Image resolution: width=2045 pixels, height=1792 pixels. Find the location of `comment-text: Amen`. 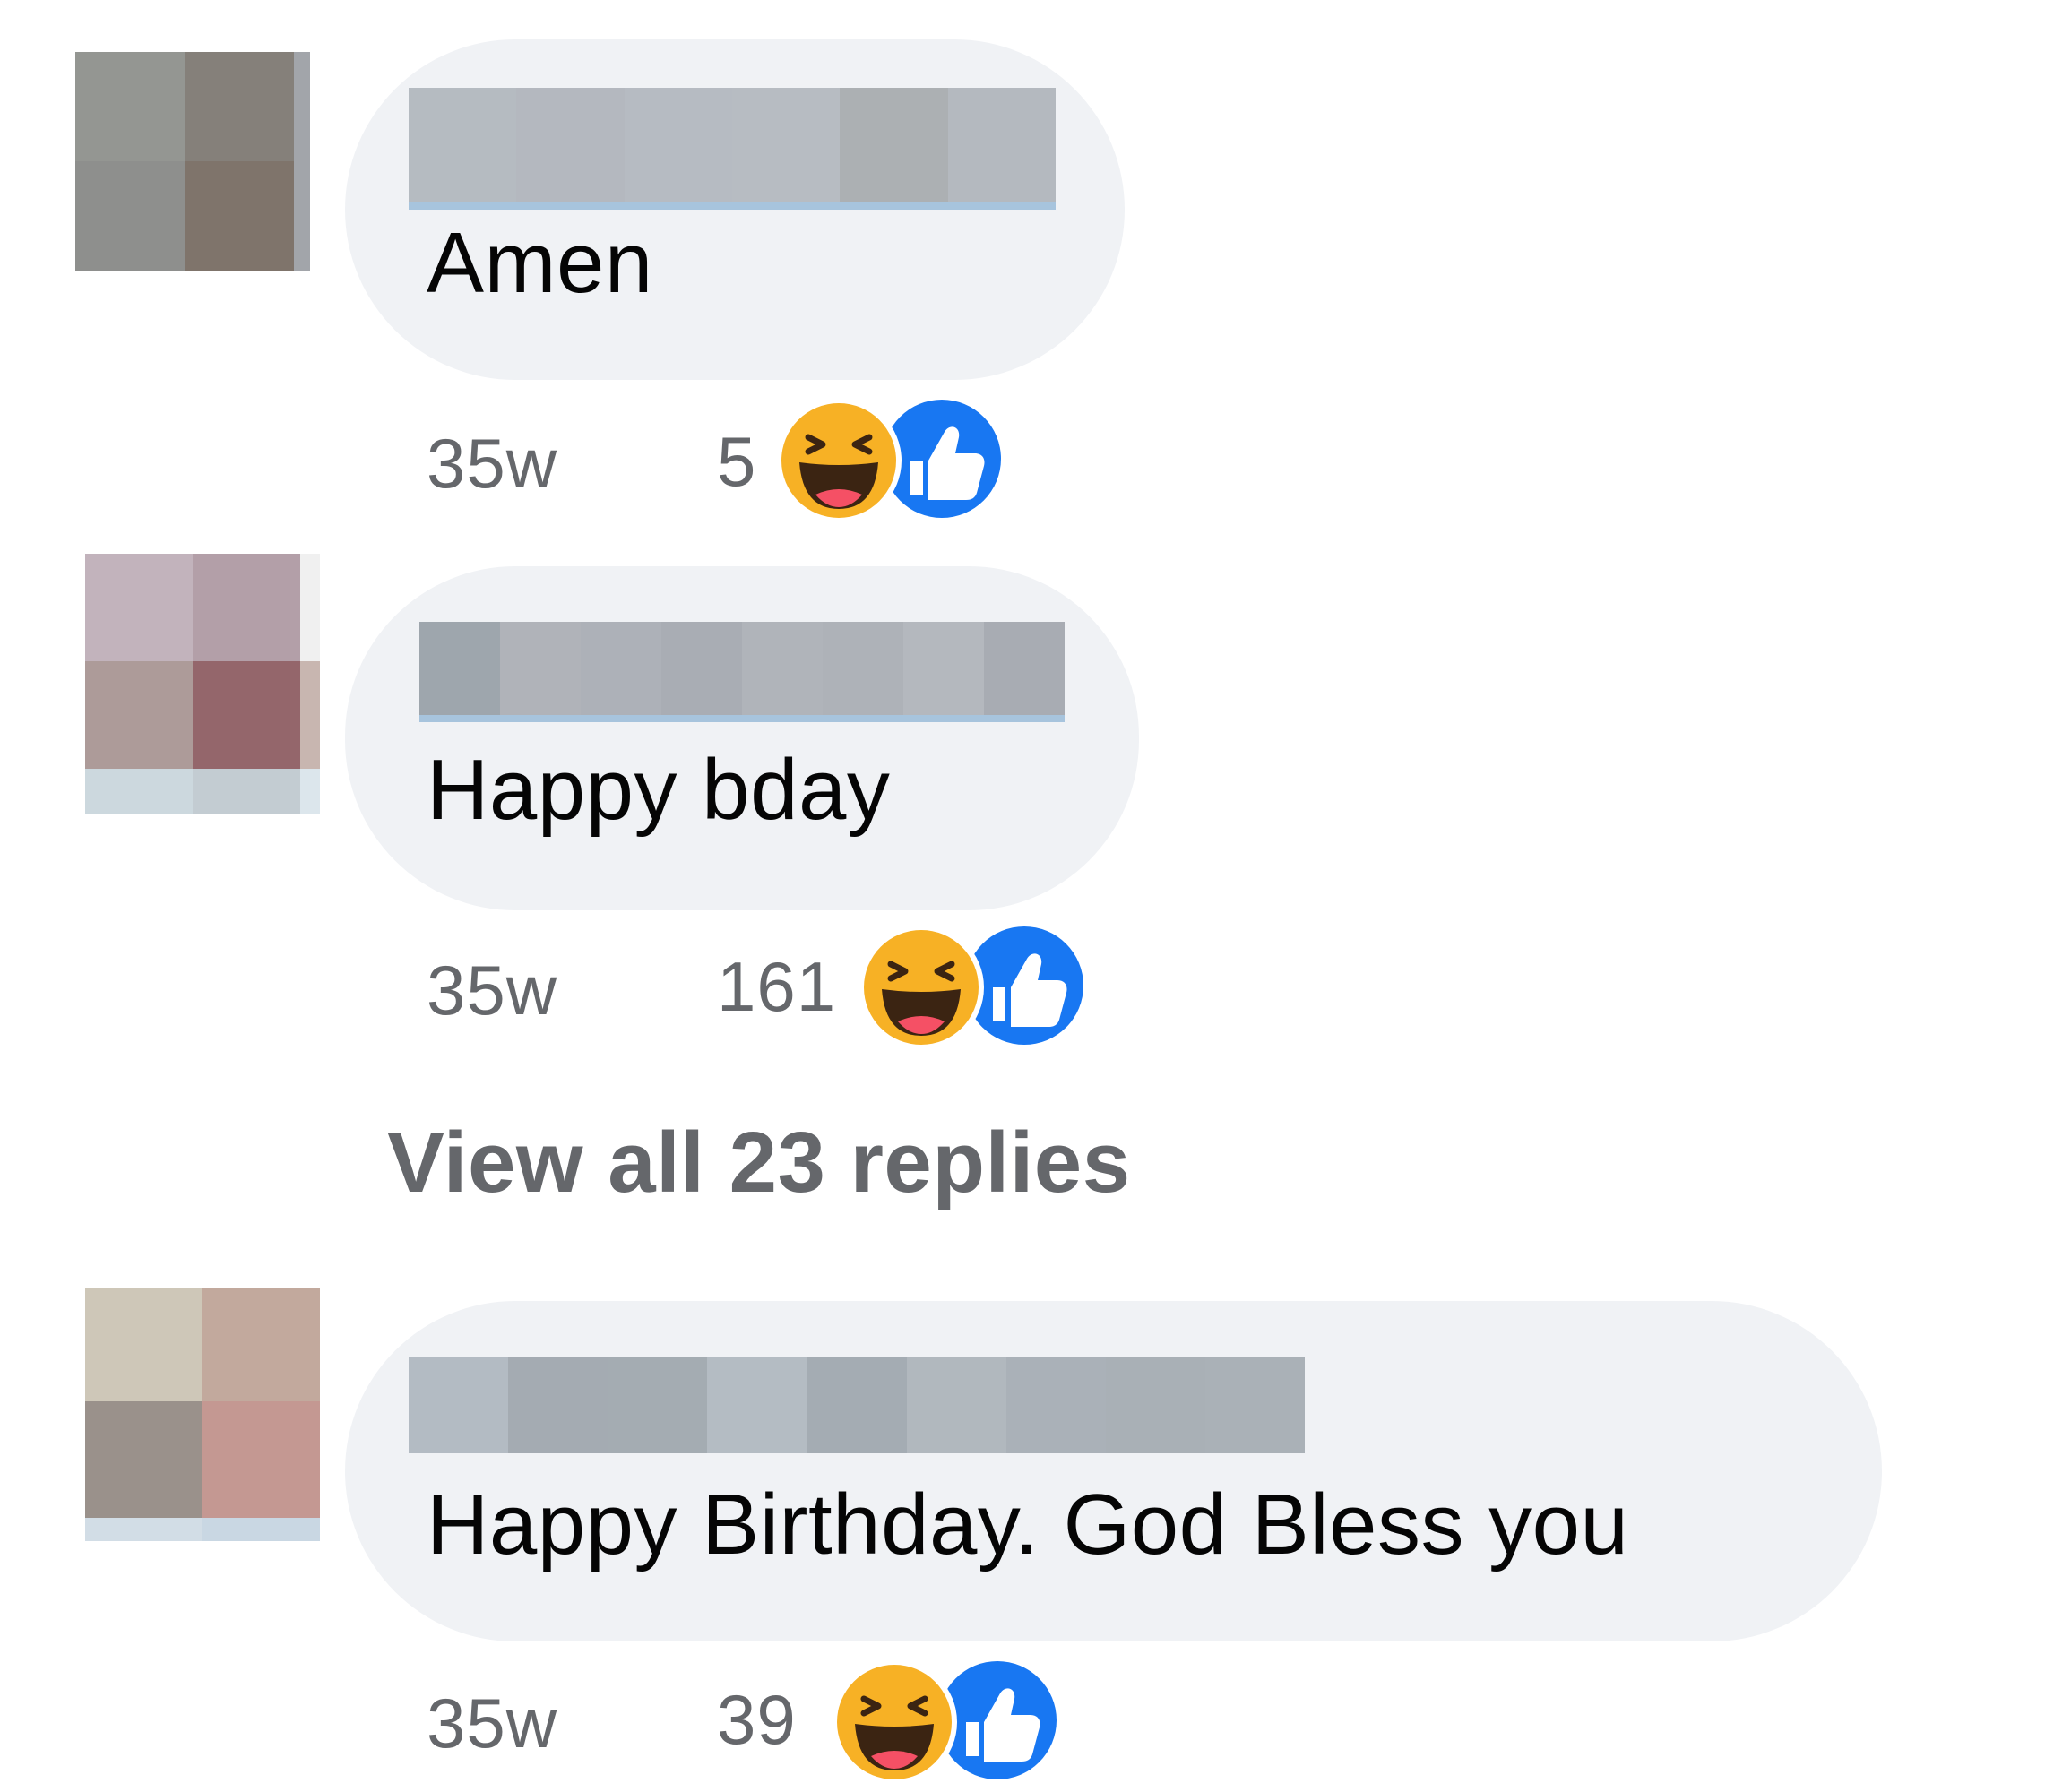

comment-text: Amen is located at coordinates (540, 263).